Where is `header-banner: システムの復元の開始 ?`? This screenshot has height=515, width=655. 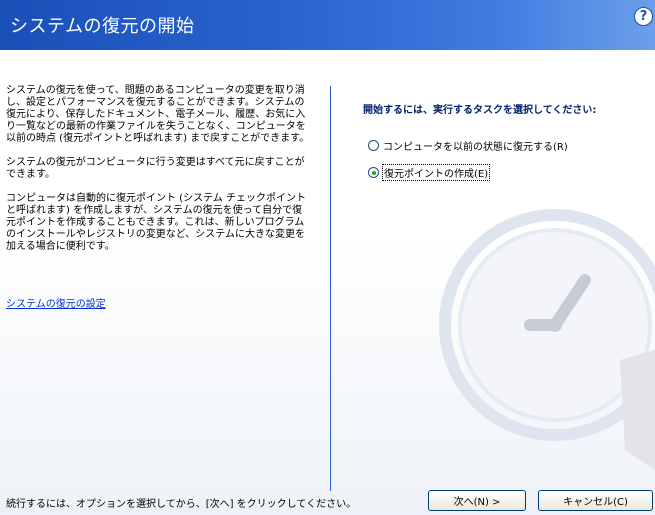
header-banner: システムの復元の開始 ? is located at coordinates (327, 25).